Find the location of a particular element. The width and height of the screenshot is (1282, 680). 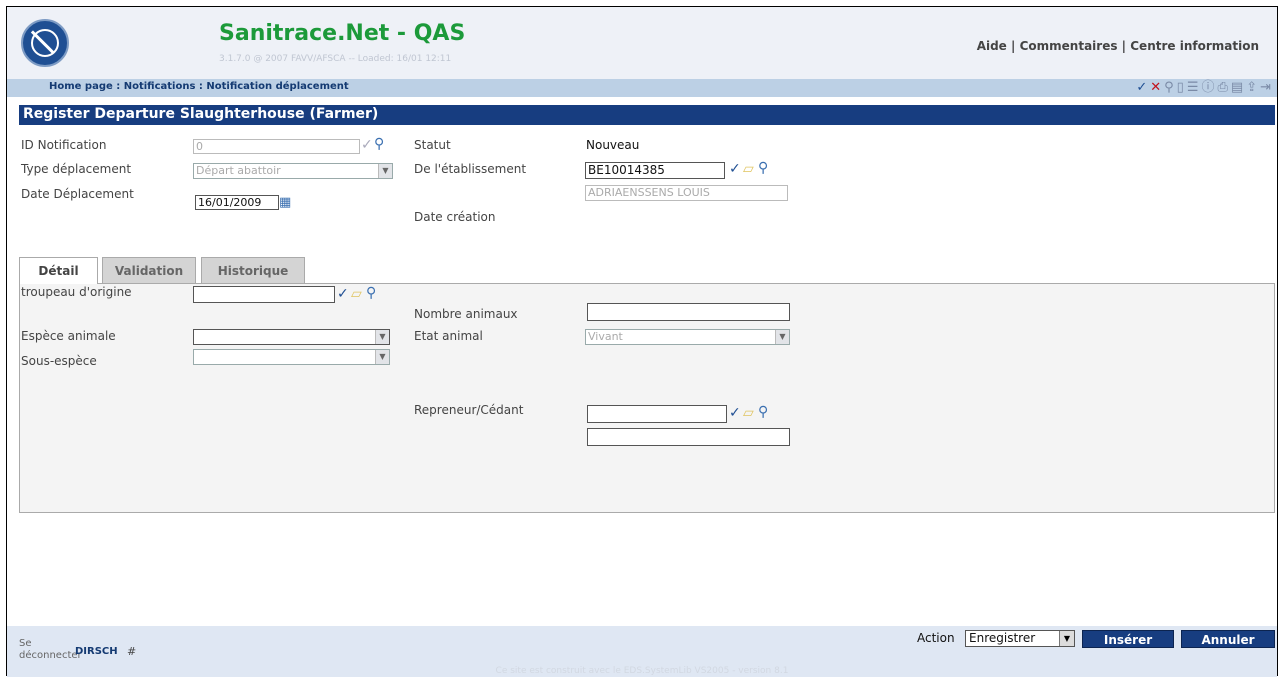

troupeau-label: troupeau d'origine is located at coordinates (76, 292).